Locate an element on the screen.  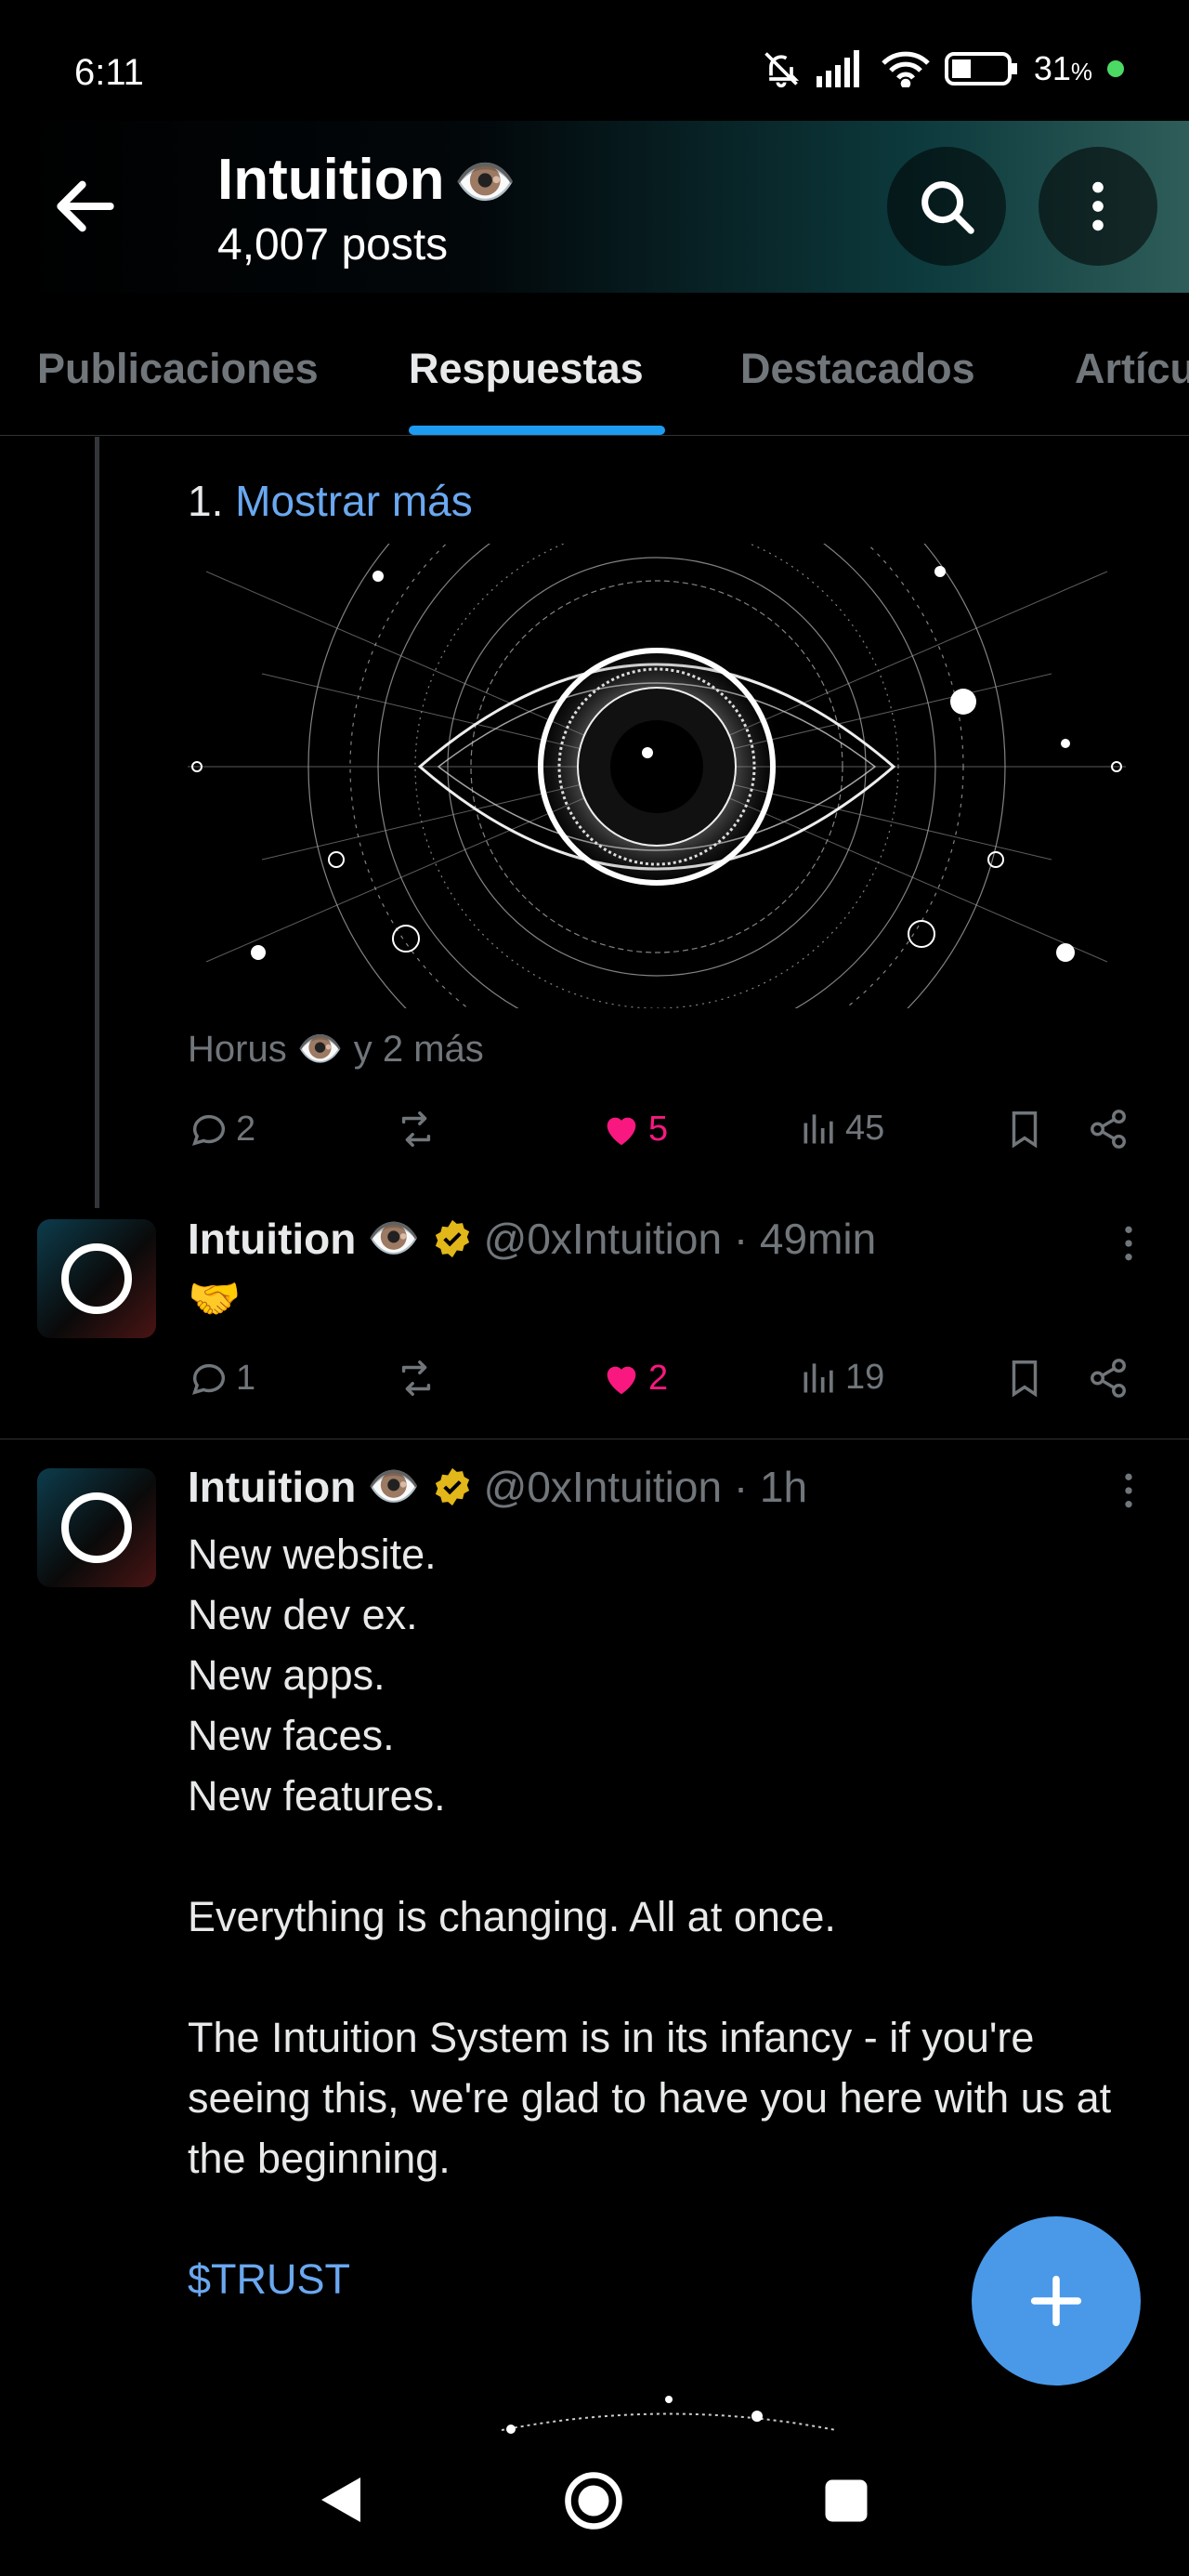
like-button: 2 is located at coordinates (634, 1378).